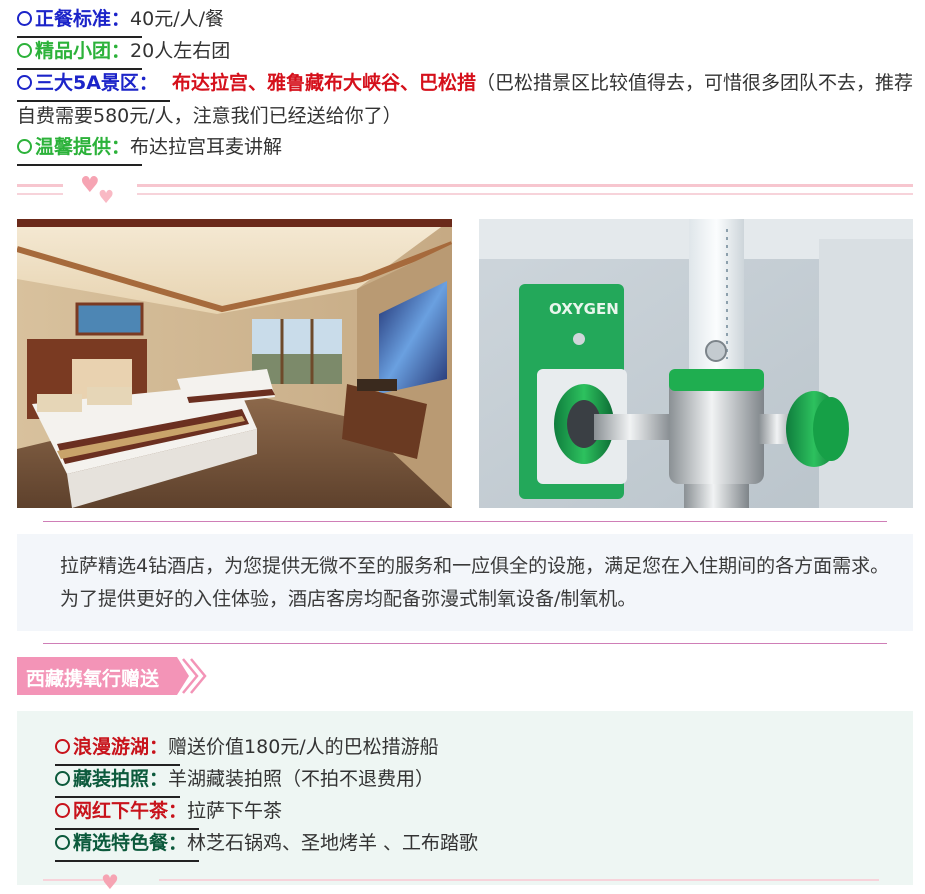  I want to click on gift-item-lake: 浪漫游湖：赠送价值180元/人的巴松措游船, so click(247, 748).